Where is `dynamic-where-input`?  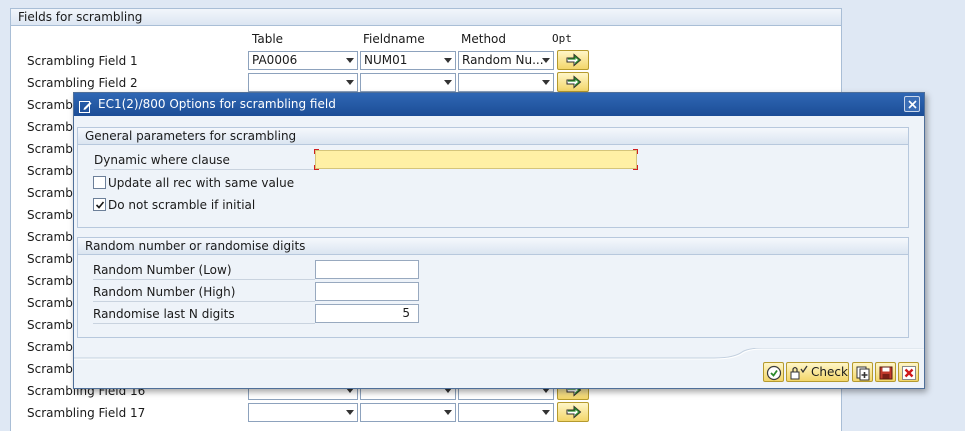
dynamic-where-input is located at coordinates (476, 159).